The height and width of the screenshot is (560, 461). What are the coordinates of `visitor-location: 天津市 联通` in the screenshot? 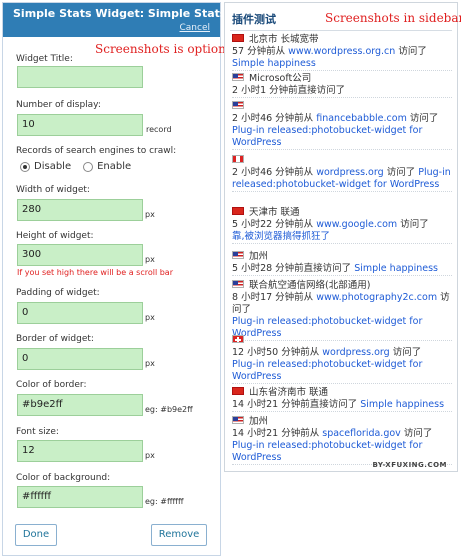 It's located at (274, 212).